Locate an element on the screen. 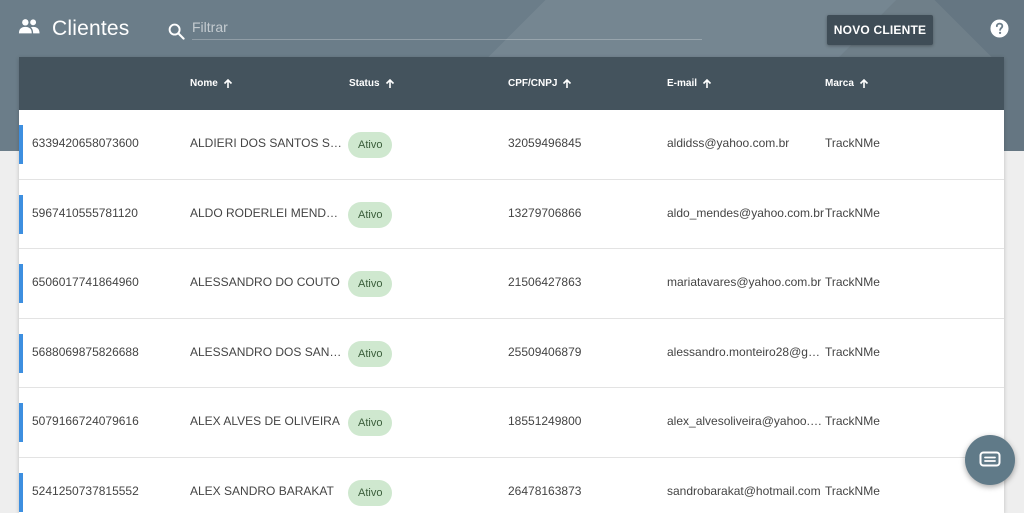 The height and width of the screenshot is (513, 1024). new-client-button: NOVO CLIENTE is located at coordinates (880, 30).